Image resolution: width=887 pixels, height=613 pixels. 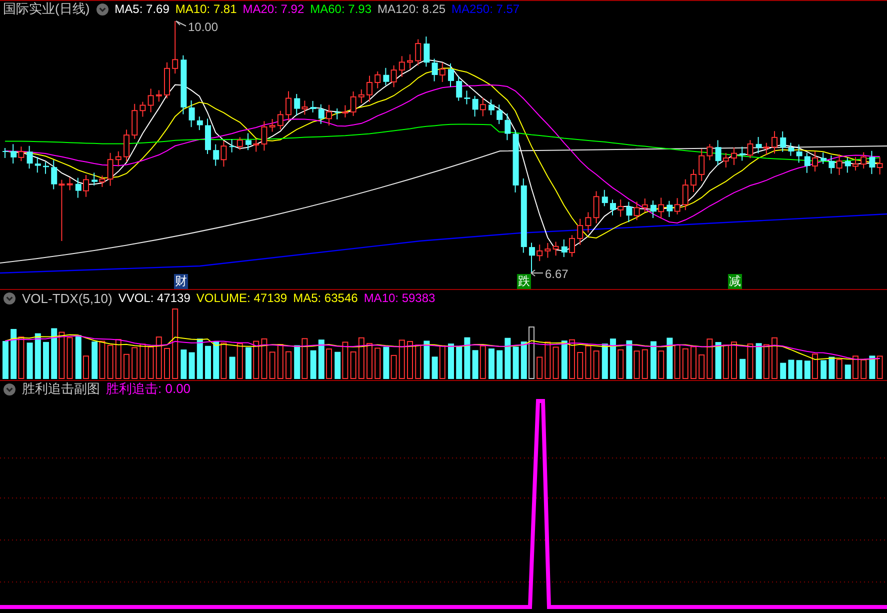 What do you see at coordinates (273, 9) in the screenshot?
I see `legend-value: MA20: 7.92` at bounding box center [273, 9].